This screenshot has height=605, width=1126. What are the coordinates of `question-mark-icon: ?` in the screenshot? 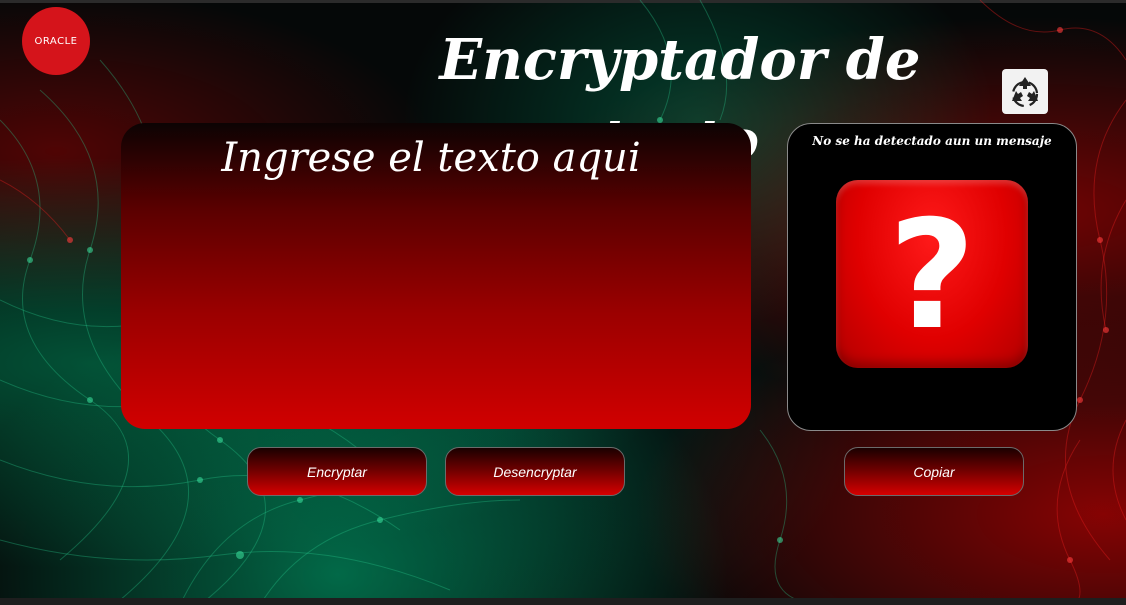 It's located at (932, 274).